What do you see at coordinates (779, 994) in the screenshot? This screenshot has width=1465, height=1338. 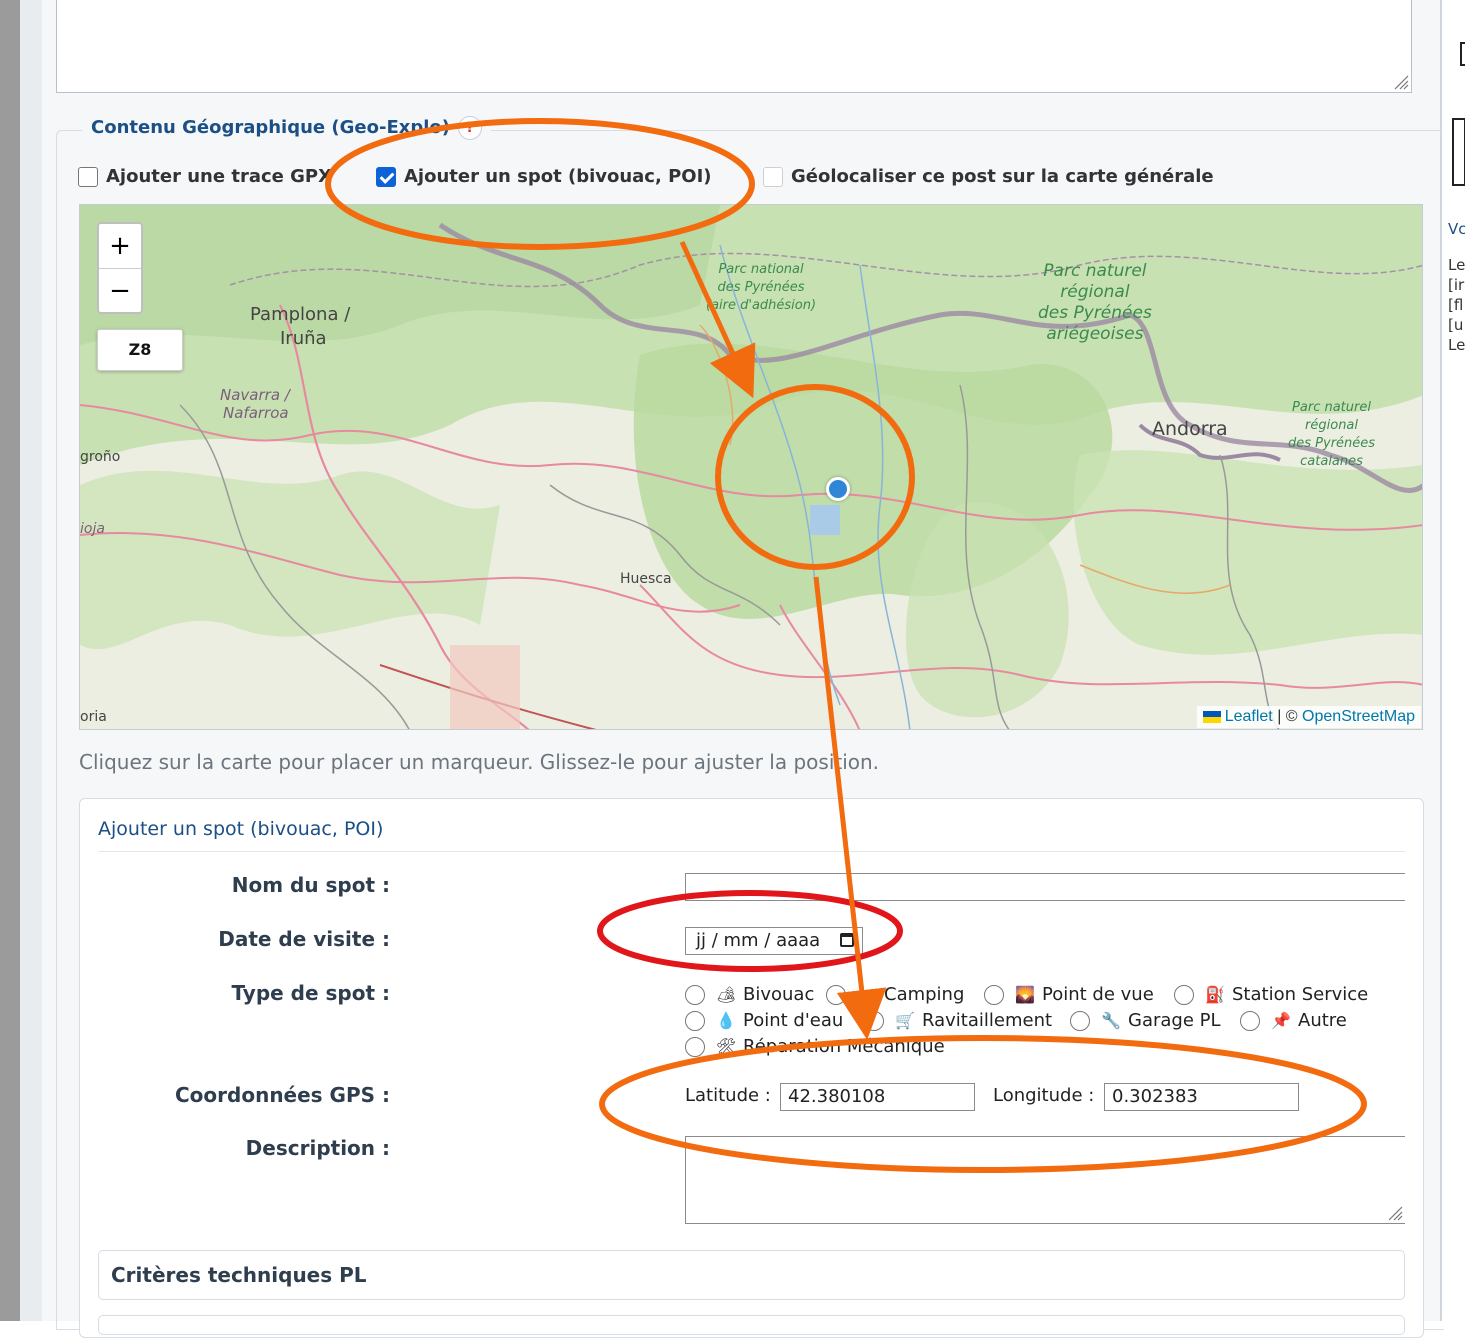 I see `bivouac-label: Bivouac` at bounding box center [779, 994].